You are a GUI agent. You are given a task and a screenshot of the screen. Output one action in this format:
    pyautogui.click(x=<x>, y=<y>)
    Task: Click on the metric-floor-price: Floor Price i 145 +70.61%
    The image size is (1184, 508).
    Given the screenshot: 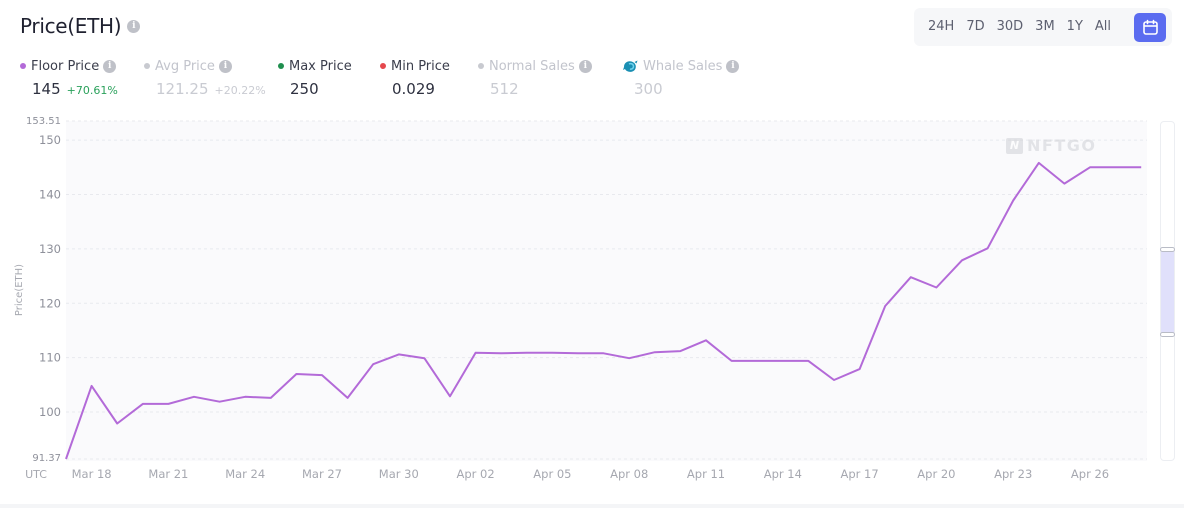 What is the action you would take?
    pyautogui.click(x=69, y=77)
    